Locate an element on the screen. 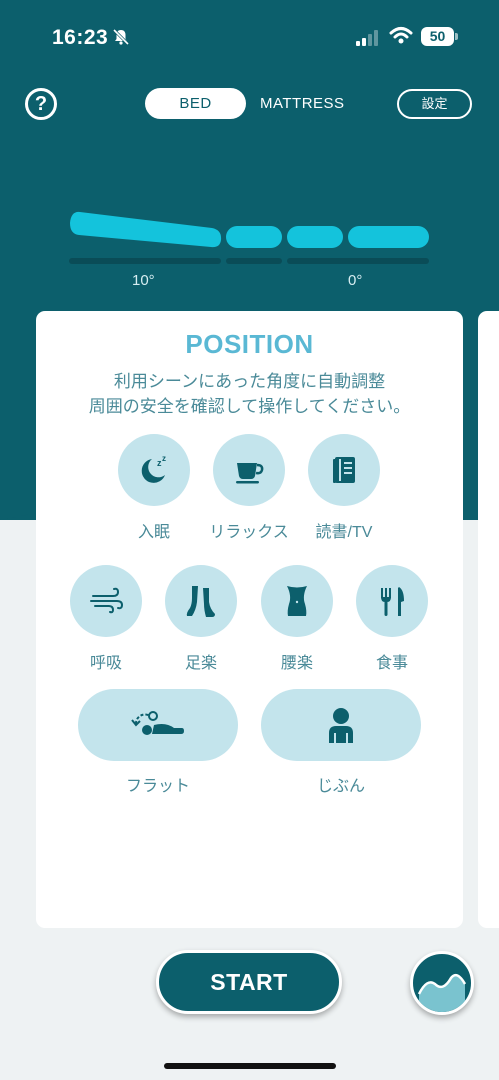 This screenshot has width=499, height=1080. position-sleep-button: z z is located at coordinates (154, 470).